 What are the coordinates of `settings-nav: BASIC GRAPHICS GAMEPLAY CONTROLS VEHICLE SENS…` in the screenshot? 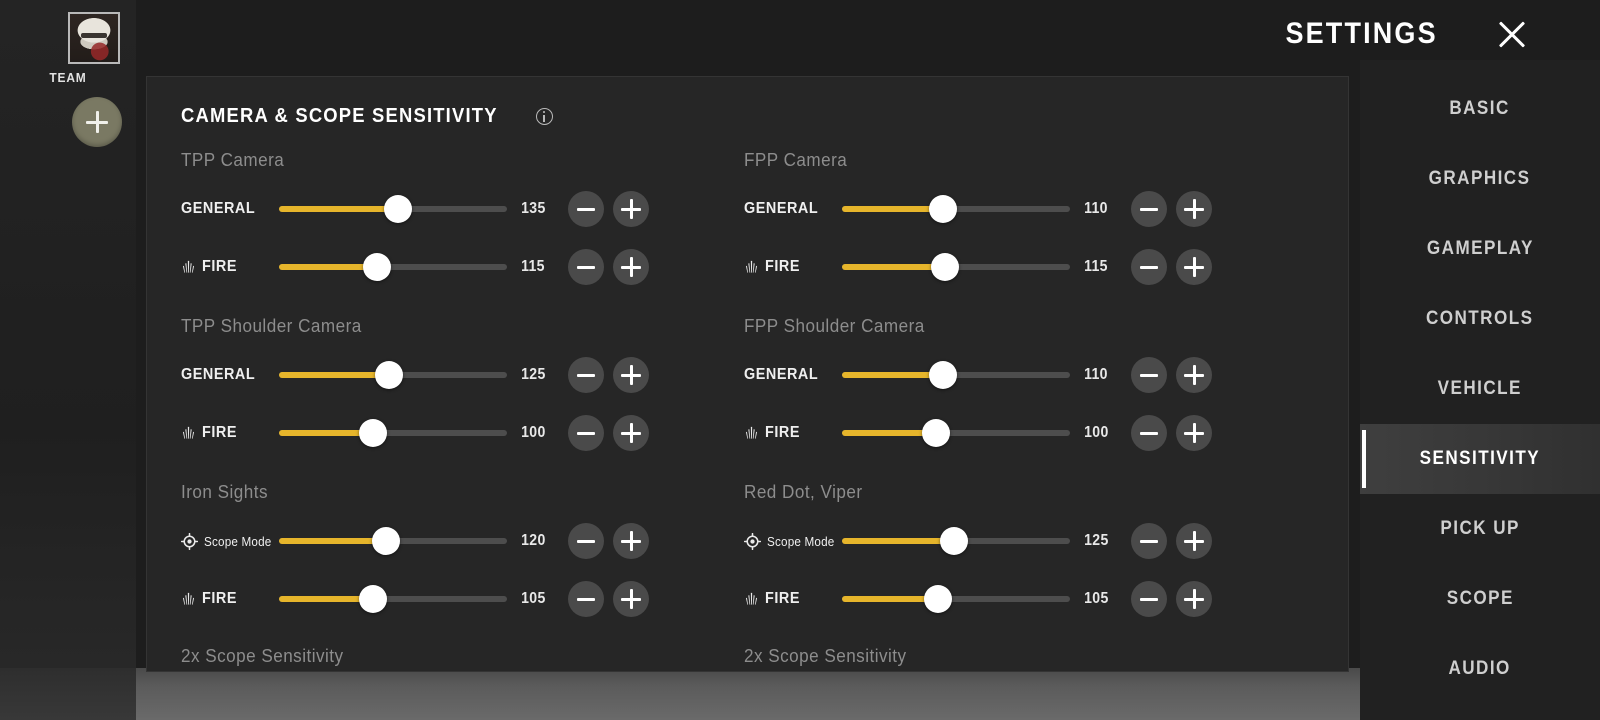 It's located at (1480, 390).